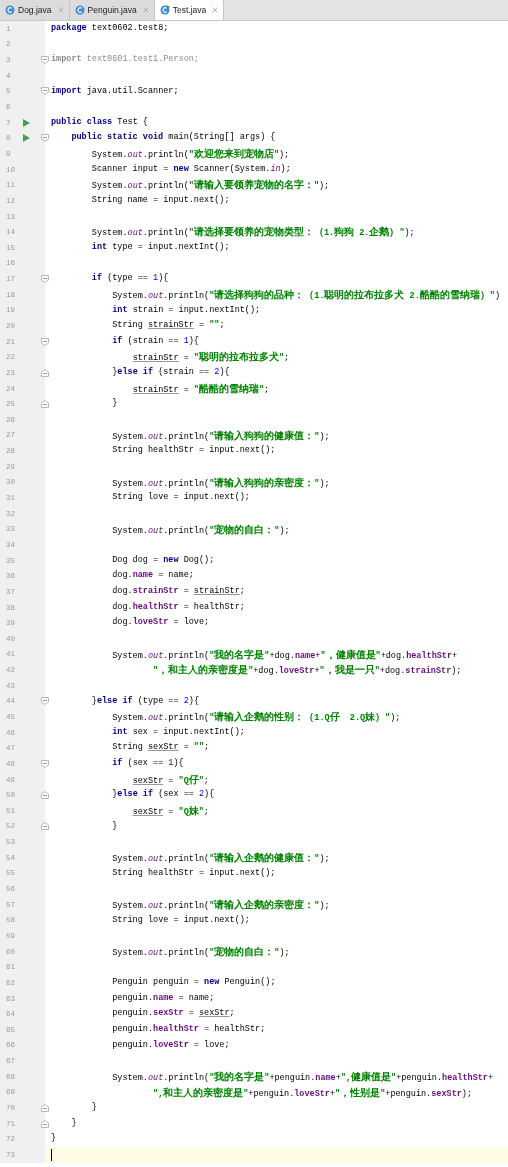 Image resolution: width=508 pixels, height=1167 pixels. I want to click on code-line: import java.util.Scanner;, so click(115, 91).